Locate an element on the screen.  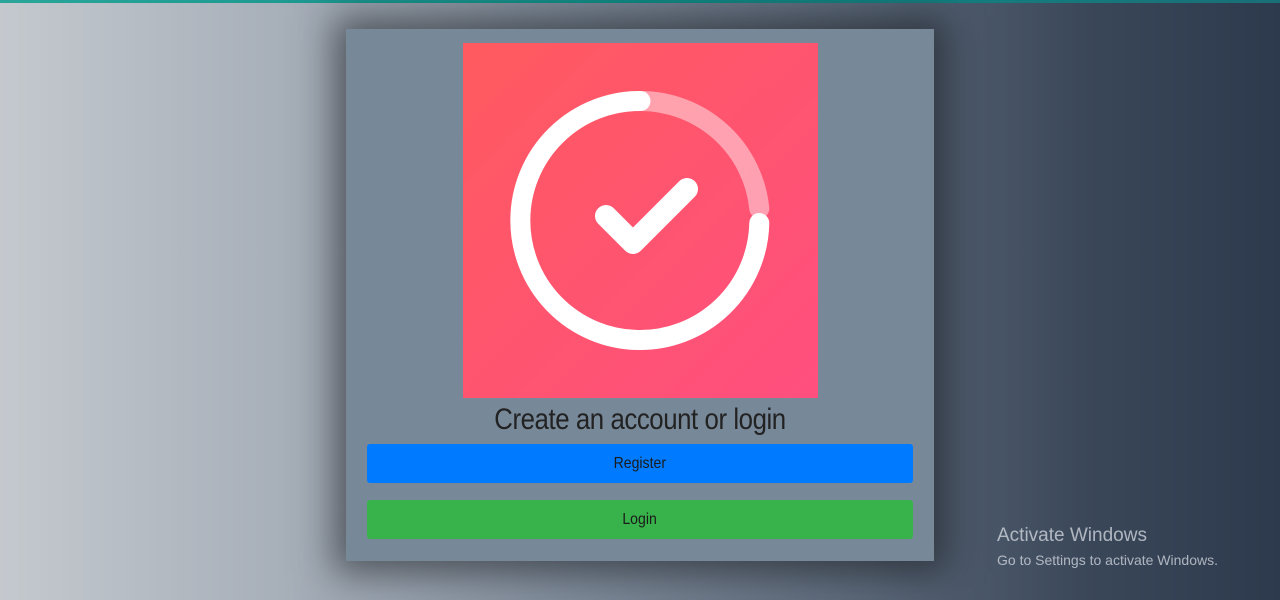
register-button: Register is located at coordinates (640, 463).